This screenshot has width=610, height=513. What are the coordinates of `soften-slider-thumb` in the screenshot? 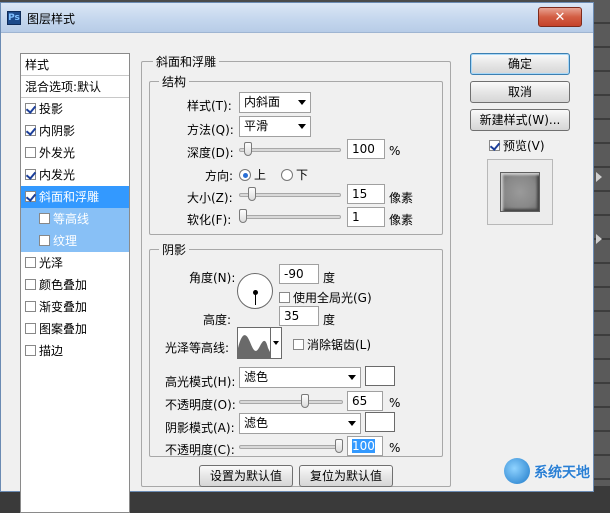 It's located at (243, 216).